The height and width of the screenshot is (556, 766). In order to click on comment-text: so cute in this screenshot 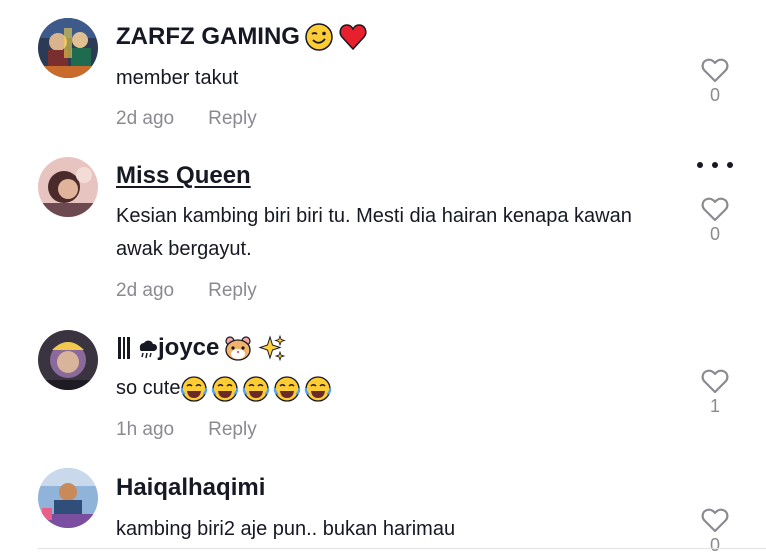, I will do `click(396, 388)`.